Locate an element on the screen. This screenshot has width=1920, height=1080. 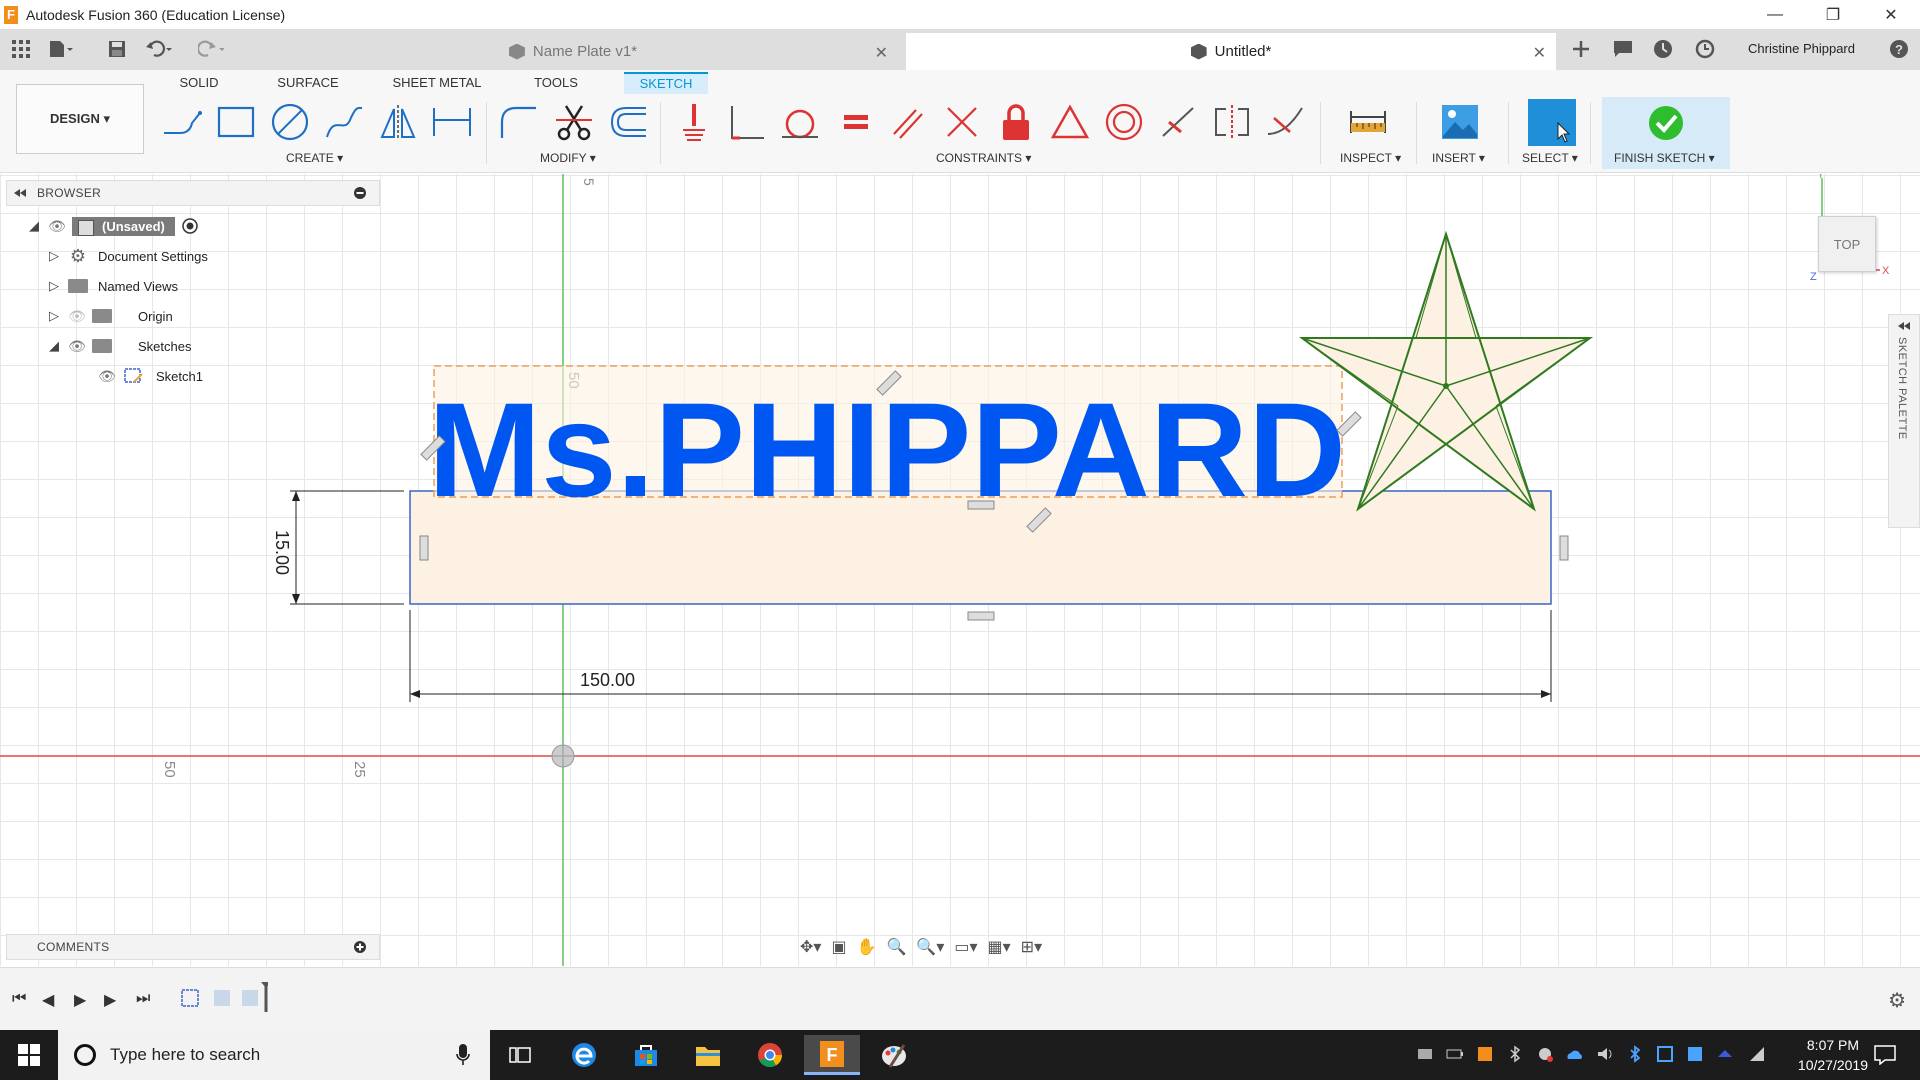
task-view-icon is located at coordinates (520, 1055).